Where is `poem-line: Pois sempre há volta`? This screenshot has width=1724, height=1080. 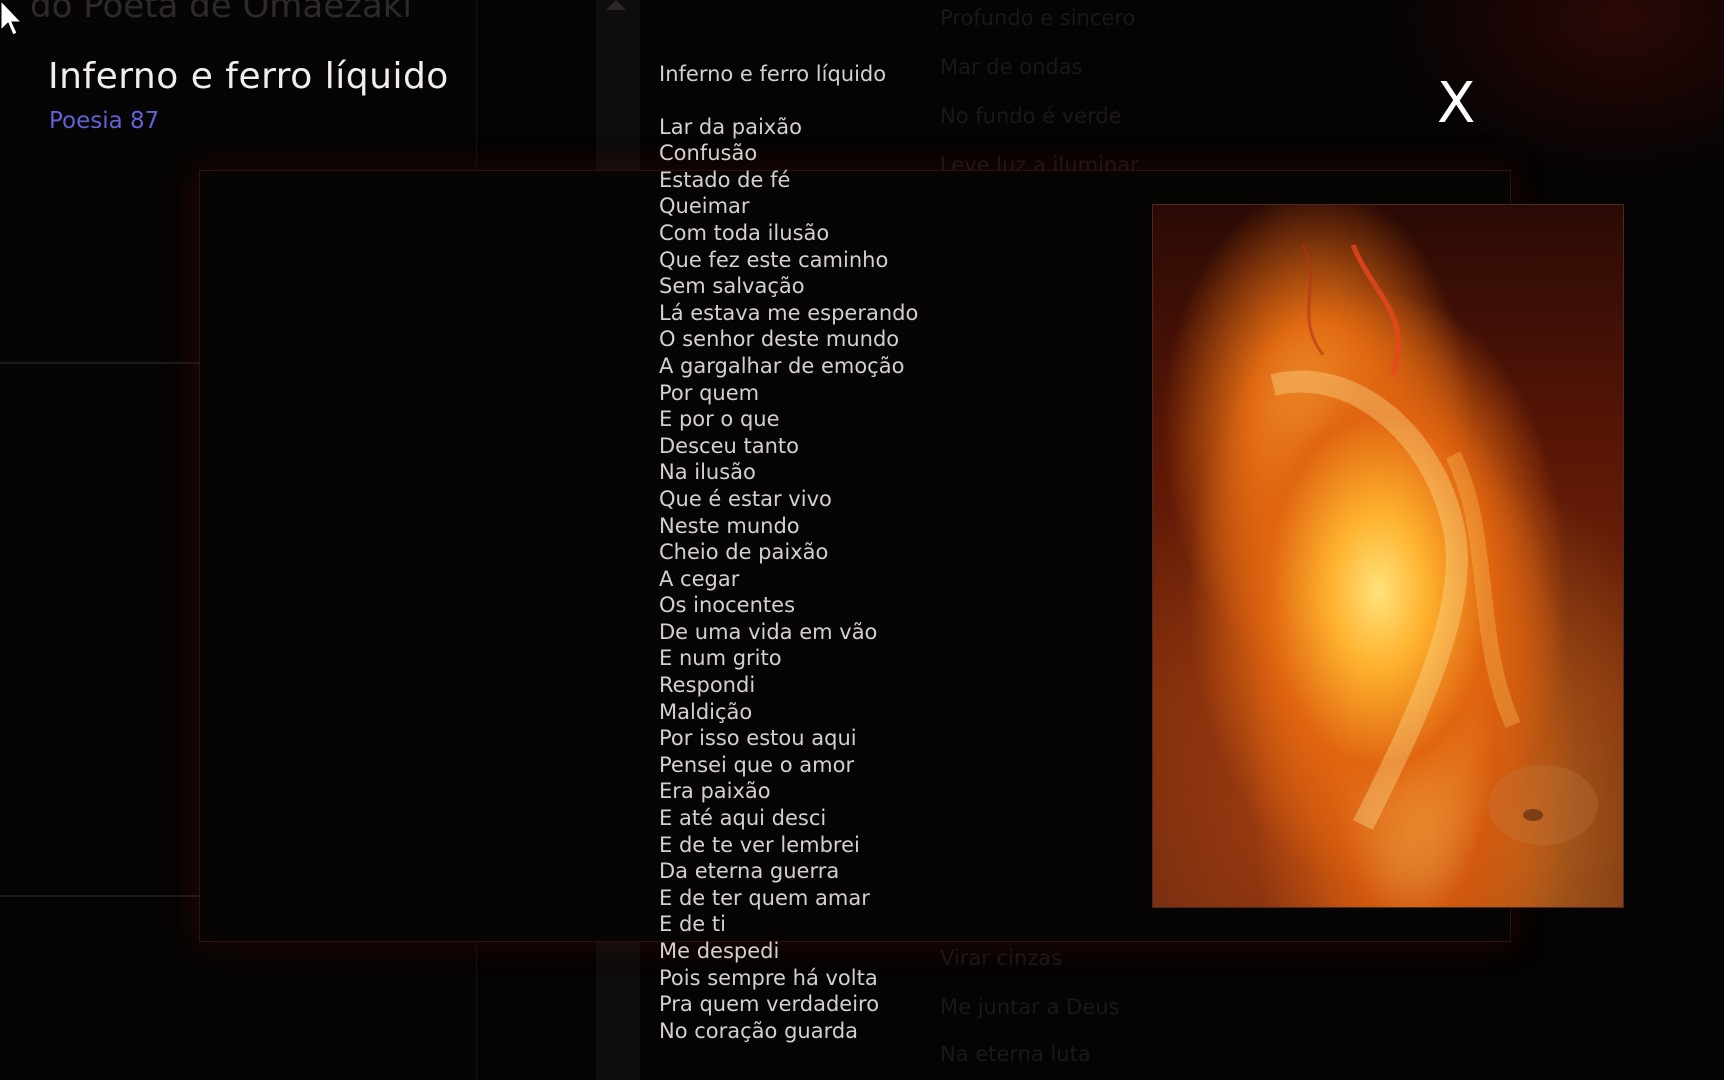
poem-line: Pois sempre há volta is located at coordinates (768, 977).